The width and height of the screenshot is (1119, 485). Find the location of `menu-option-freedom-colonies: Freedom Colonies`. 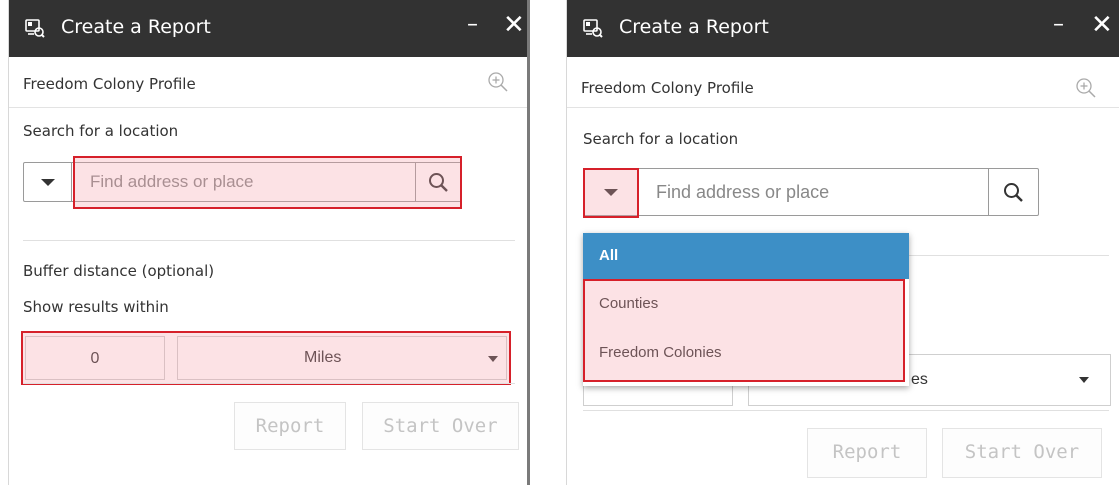

menu-option-freedom-colonies: Freedom Colonies is located at coordinates (660, 352).